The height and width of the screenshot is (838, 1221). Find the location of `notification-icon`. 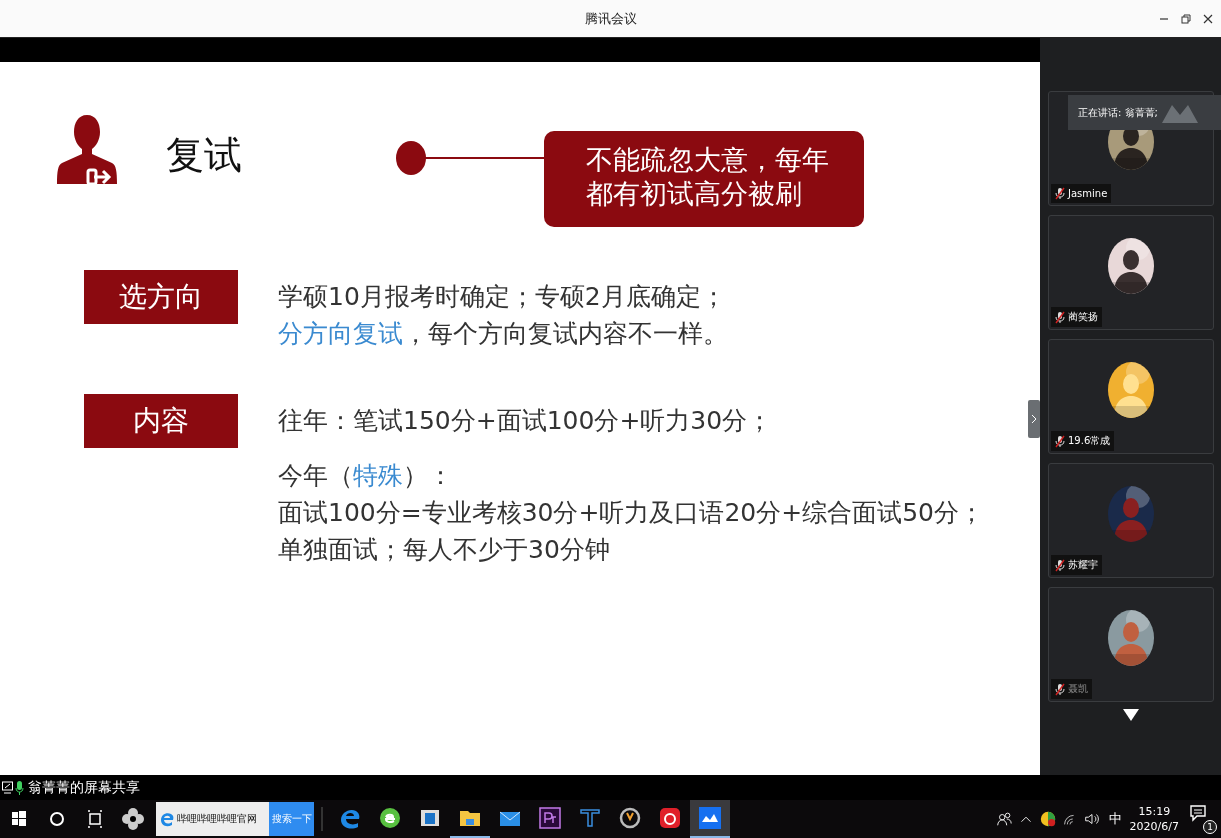

notification-icon is located at coordinates (1198, 813).